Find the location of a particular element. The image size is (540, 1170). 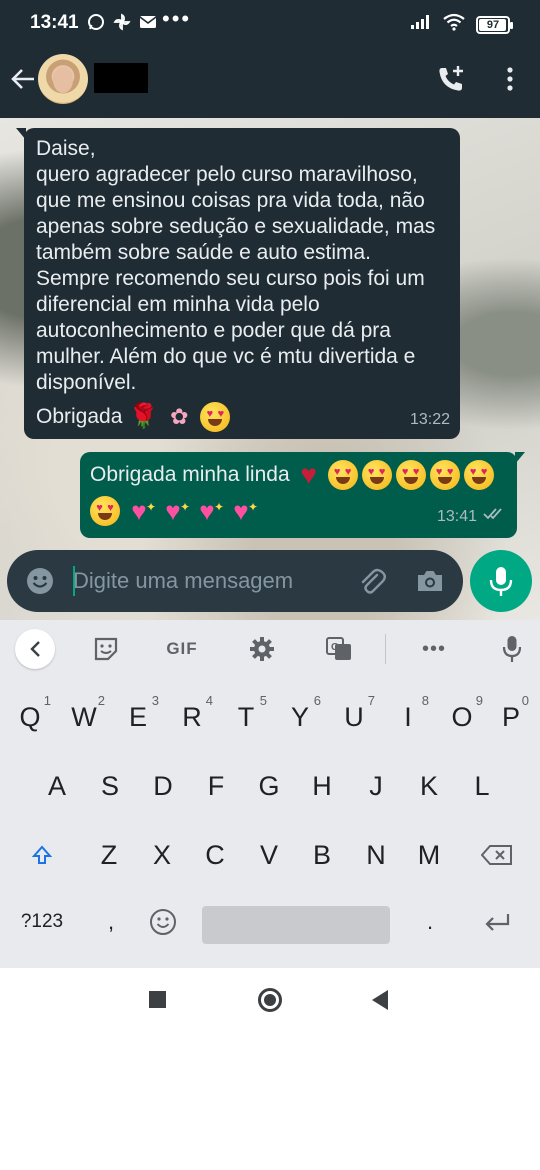

key-j: J is located at coordinates (376, 786).